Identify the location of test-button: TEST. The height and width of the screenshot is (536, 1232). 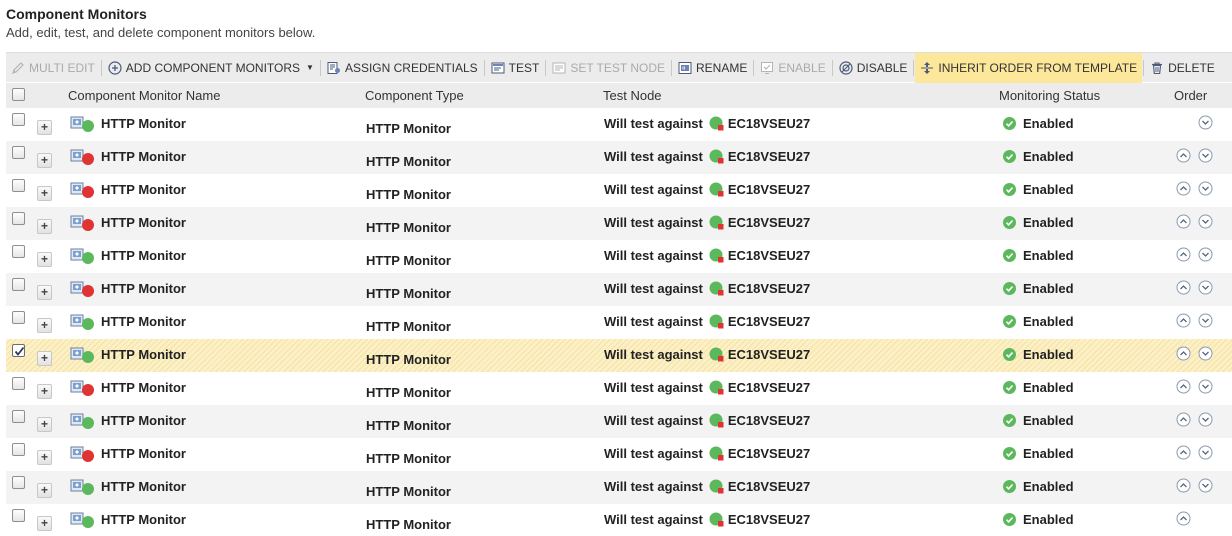
(515, 68).